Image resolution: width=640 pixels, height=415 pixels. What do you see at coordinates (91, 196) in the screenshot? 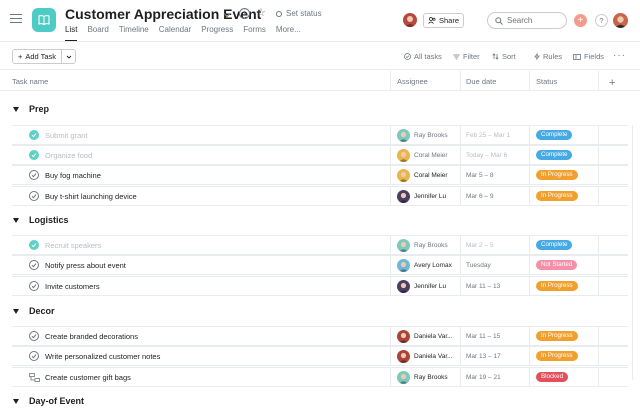
I see `task-name: Buy t-shirt launching device` at bounding box center [91, 196].